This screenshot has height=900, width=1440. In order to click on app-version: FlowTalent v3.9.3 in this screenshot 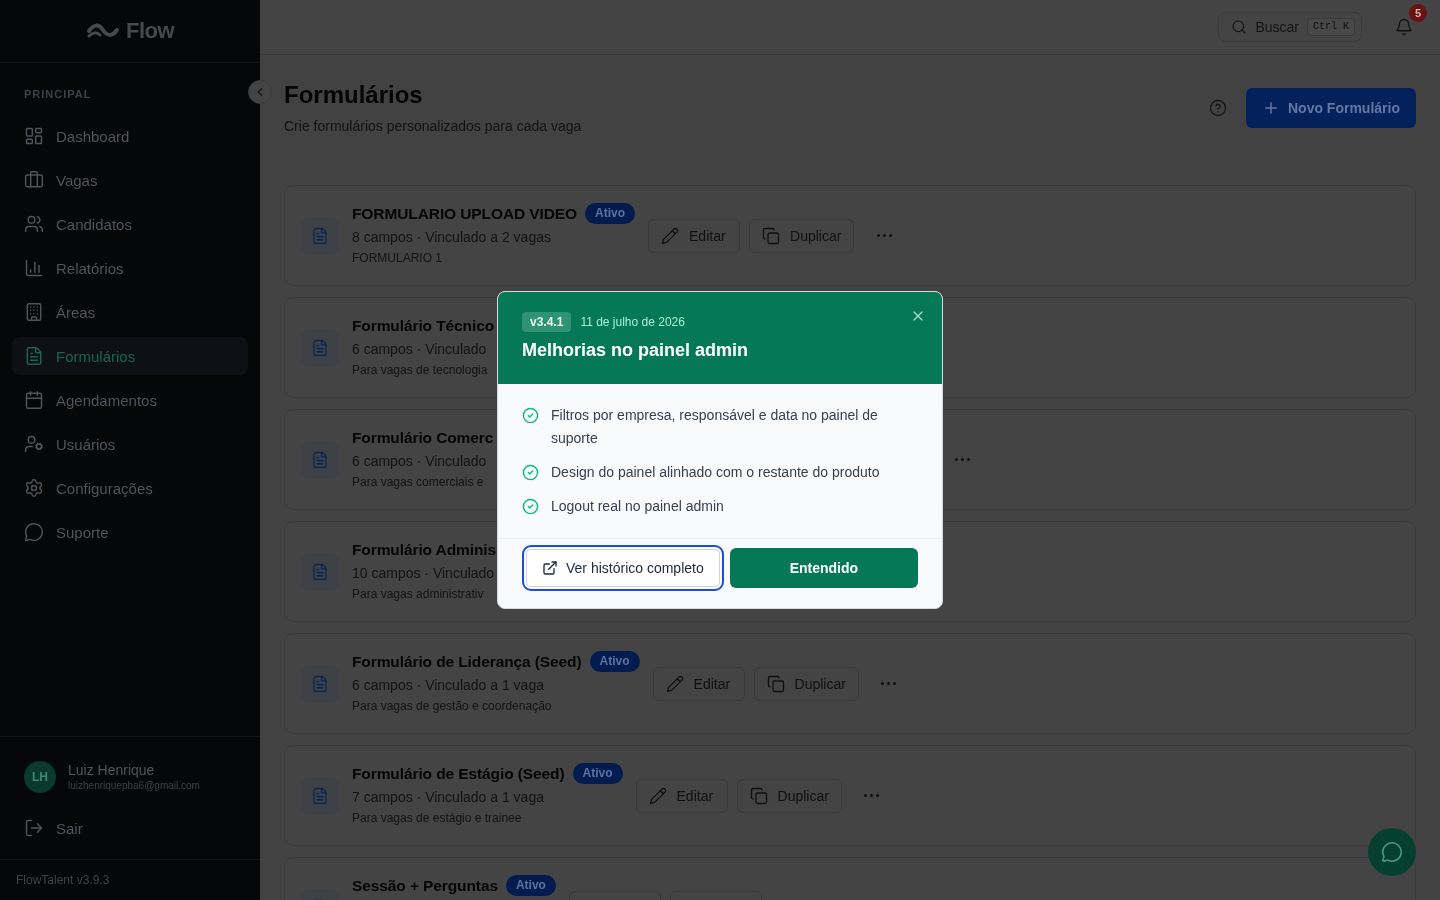, I will do `click(63, 880)`.